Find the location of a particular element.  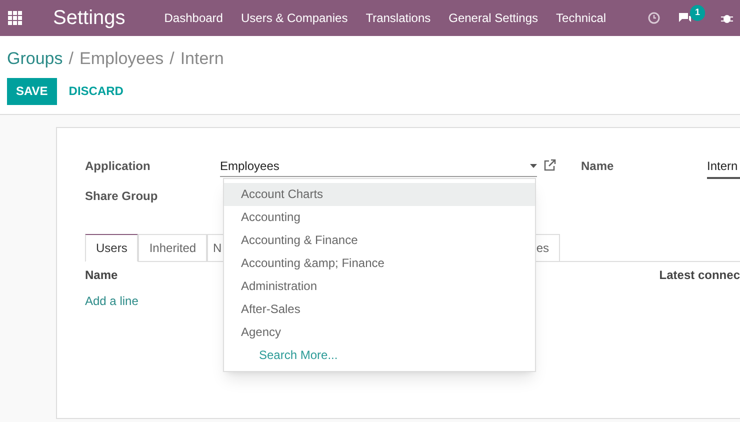

column-header: Name is located at coordinates (101, 275).